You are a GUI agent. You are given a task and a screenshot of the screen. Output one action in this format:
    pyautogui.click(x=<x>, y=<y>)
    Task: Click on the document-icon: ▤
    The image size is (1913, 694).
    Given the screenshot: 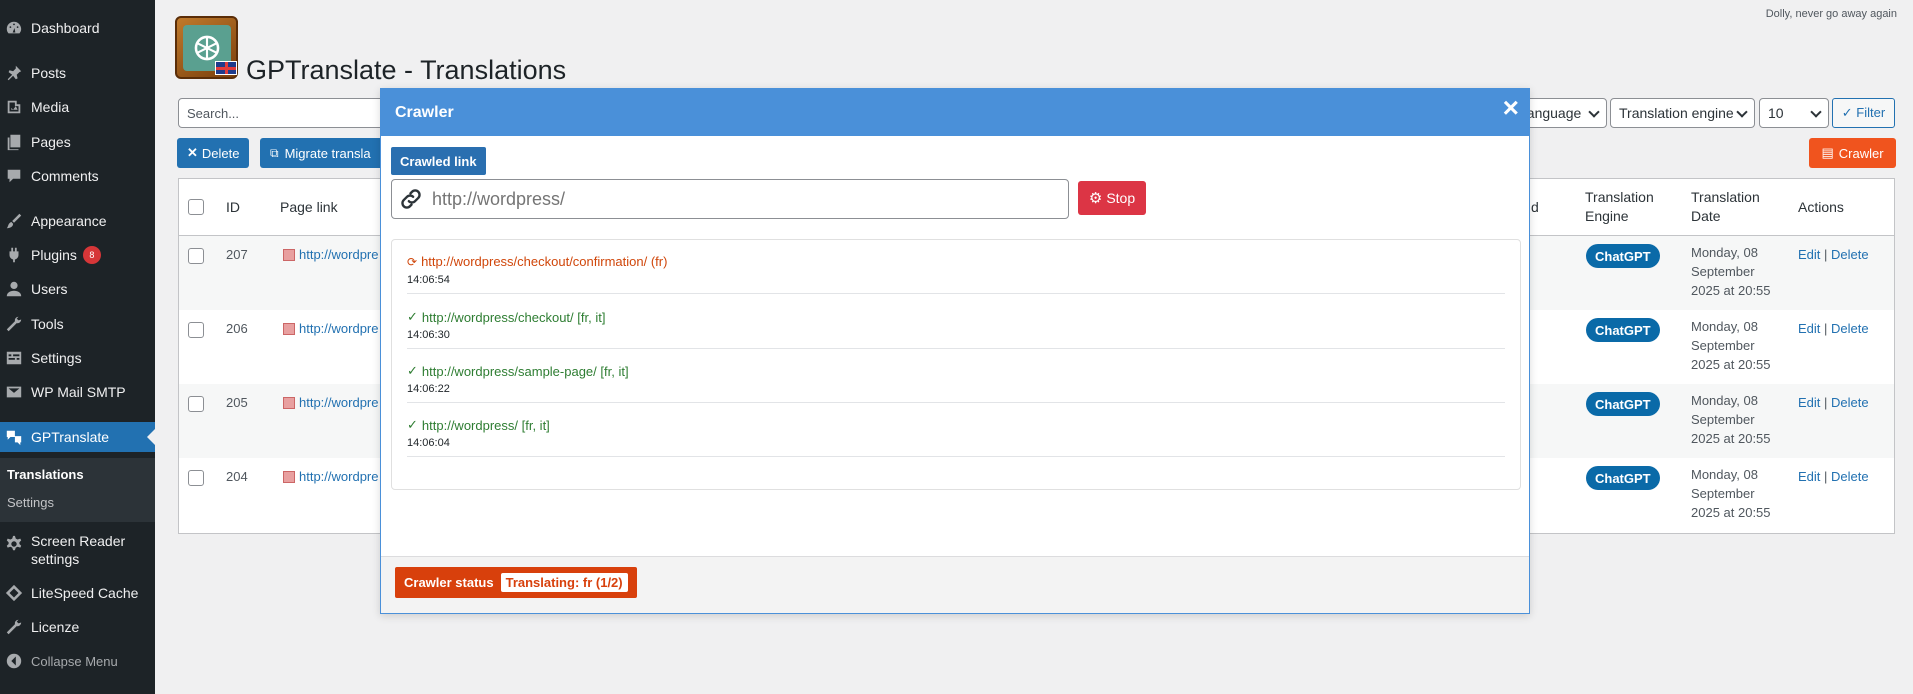 What is the action you would take?
    pyautogui.click(x=1827, y=152)
    